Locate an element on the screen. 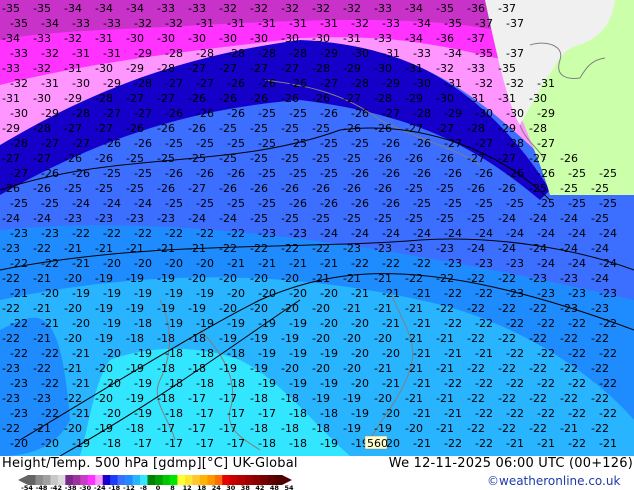 The height and width of the screenshot is (490, 634). color-scale-label: -54 is located at coordinates (27, 487).